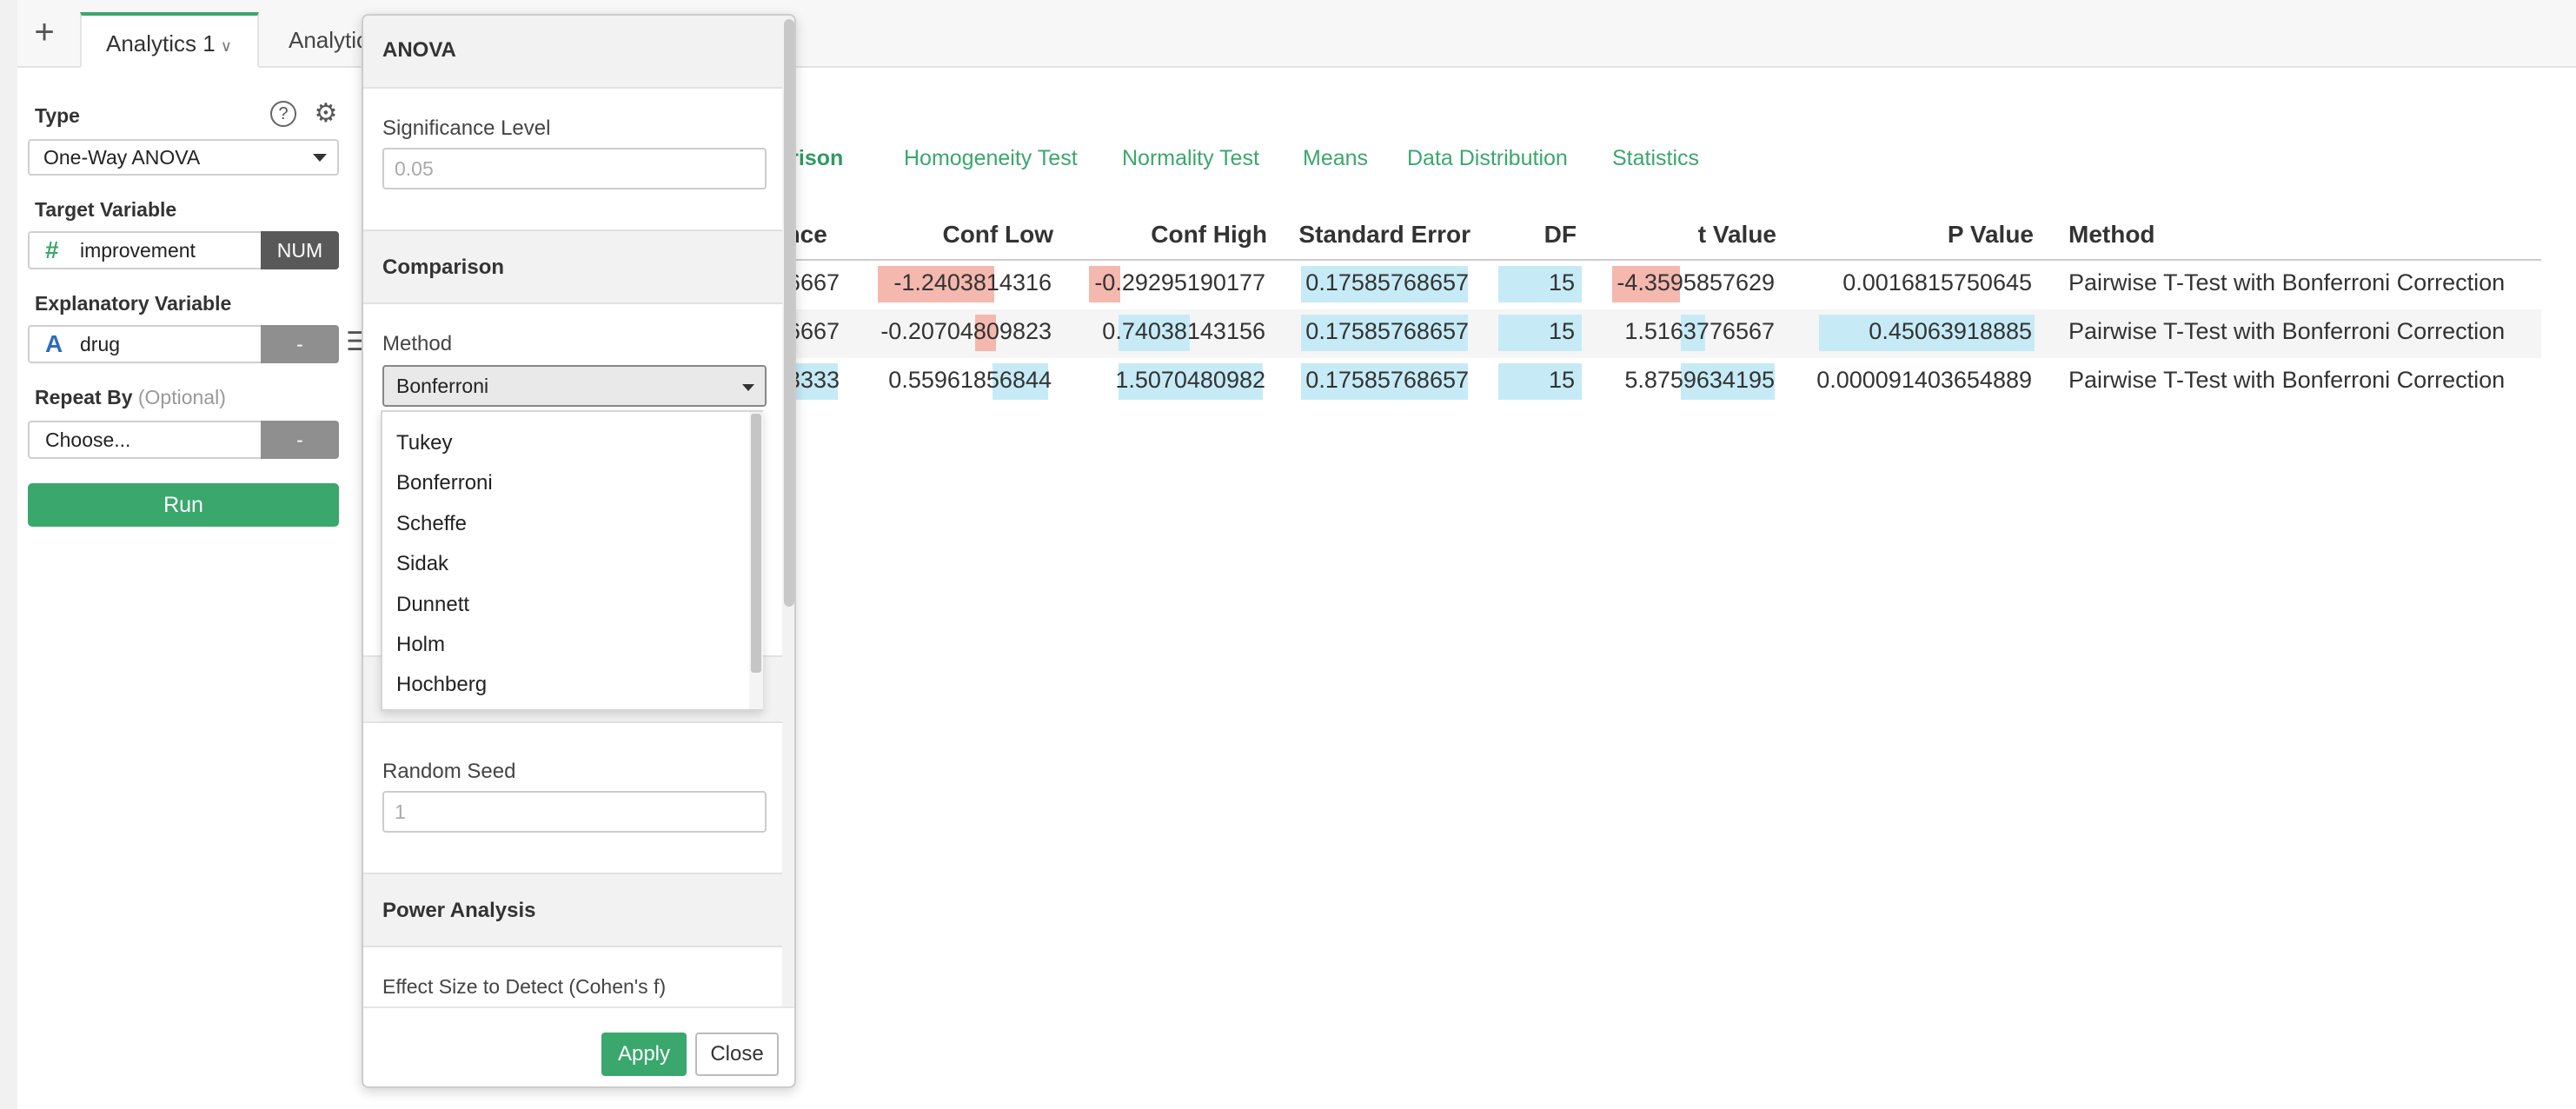 The height and width of the screenshot is (1109, 2576). What do you see at coordinates (524, 986) in the screenshot?
I see `effect-size-label: Effect Size to Detect (Cohen's f)` at bounding box center [524, 986].